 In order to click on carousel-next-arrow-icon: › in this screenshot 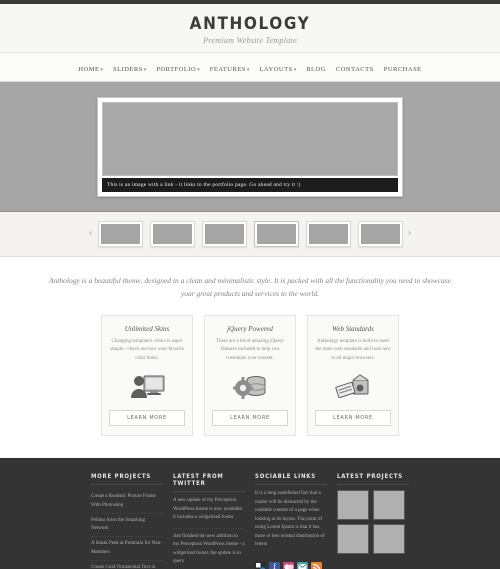, I will do `click(410, 233)`.